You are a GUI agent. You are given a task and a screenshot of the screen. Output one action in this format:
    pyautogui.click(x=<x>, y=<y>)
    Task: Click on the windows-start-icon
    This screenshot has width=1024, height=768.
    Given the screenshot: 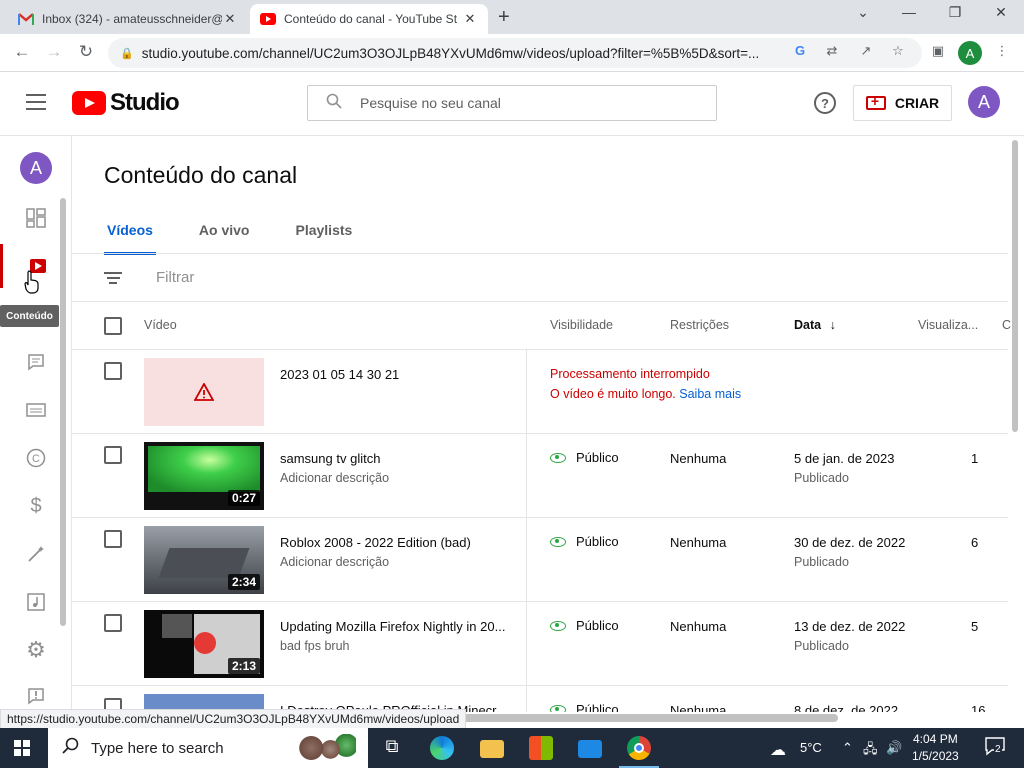 What is the action you would take?
    pyautogui.click(x=22, y=748)
    